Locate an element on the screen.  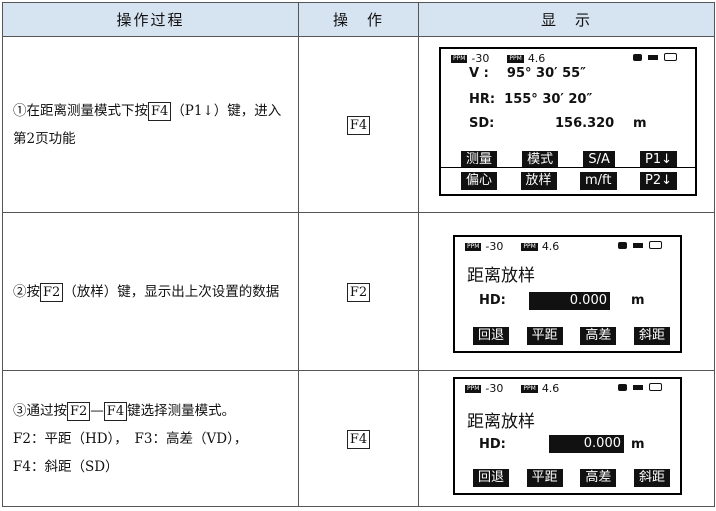
header-operation: 操 作 is located at coordinates (358, 19).